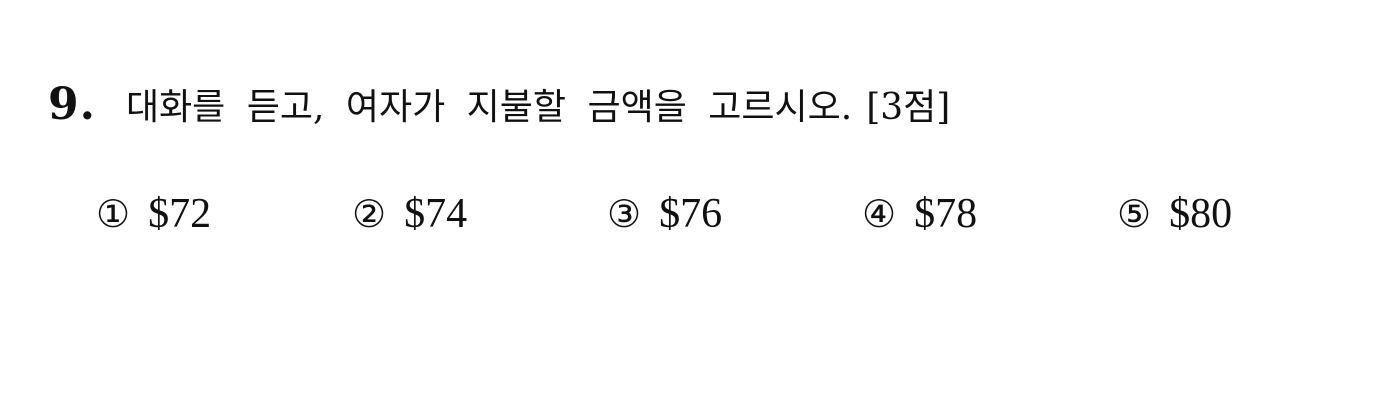 This screenshot has height=400, width=1400. I want to click on question-points: [3점], so click(908, 107).